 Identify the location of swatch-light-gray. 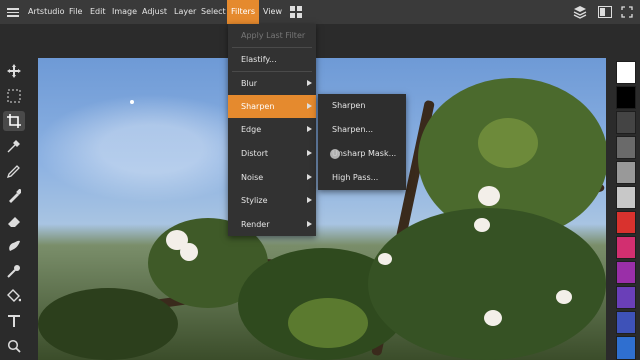
(626, 197).